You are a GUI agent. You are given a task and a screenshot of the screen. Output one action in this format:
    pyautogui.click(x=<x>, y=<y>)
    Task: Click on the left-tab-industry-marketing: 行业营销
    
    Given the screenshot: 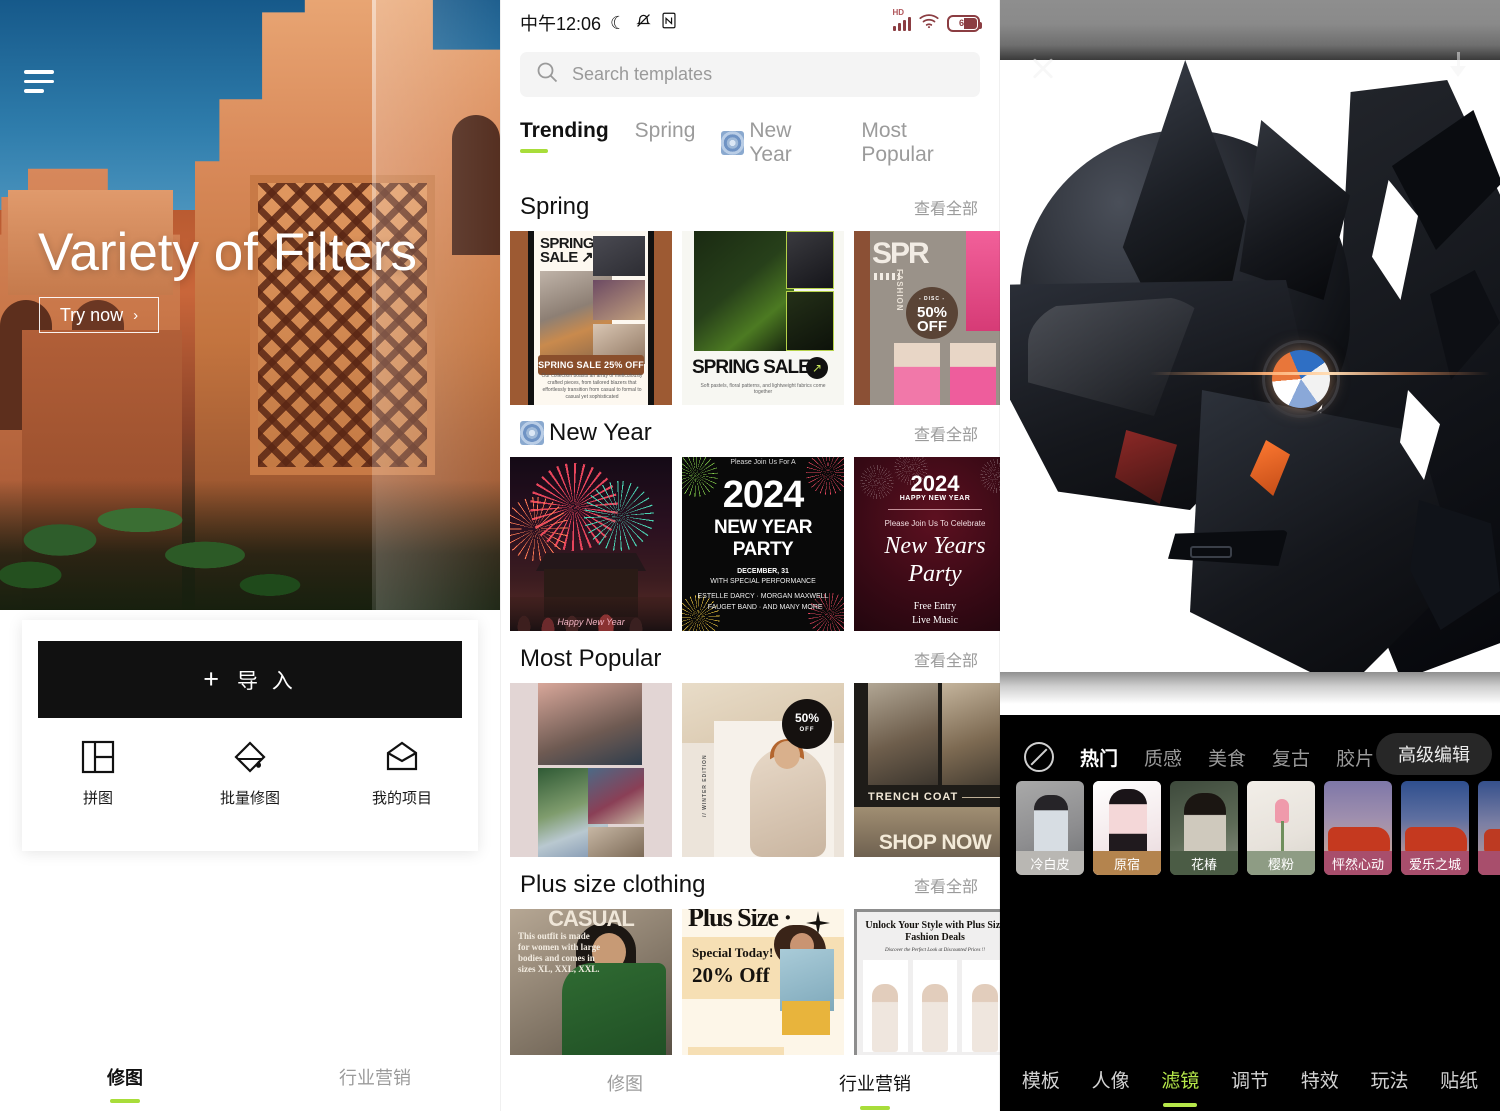 What is the action you would take?
    pyautogui.click(x=375, y=1077)
    